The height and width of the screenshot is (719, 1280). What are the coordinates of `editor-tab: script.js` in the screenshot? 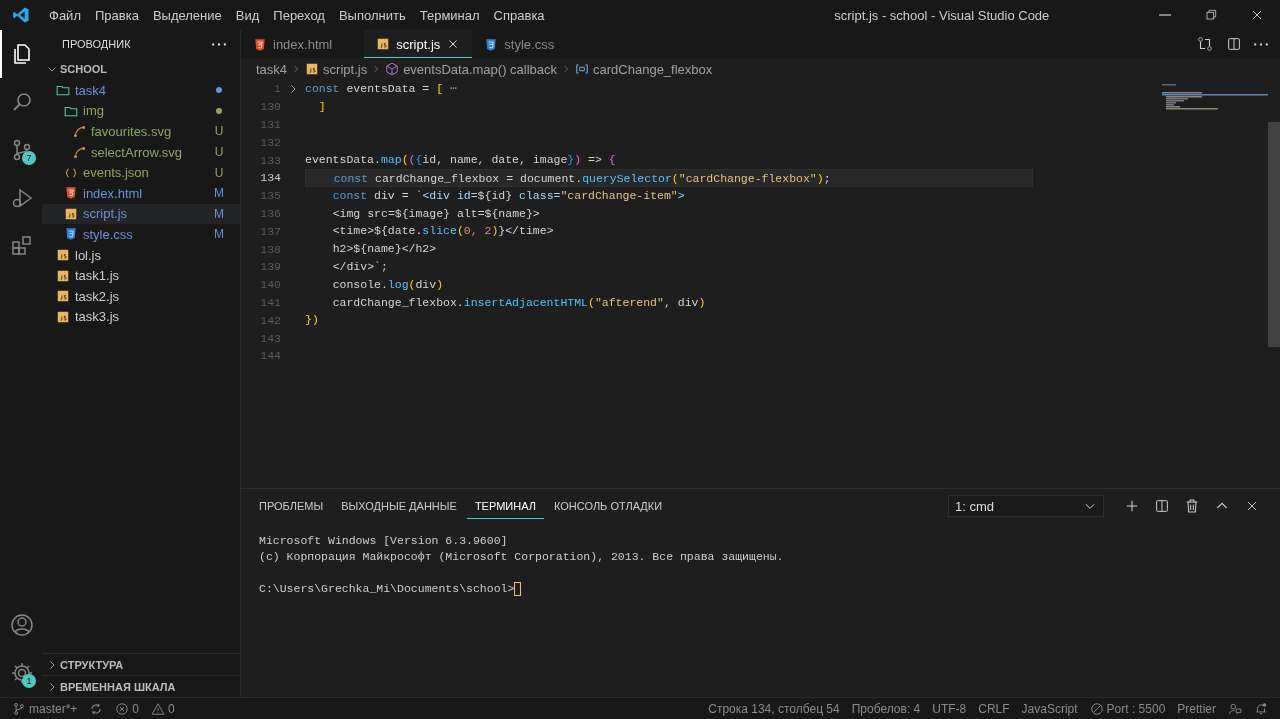 It's located at (418, 44).